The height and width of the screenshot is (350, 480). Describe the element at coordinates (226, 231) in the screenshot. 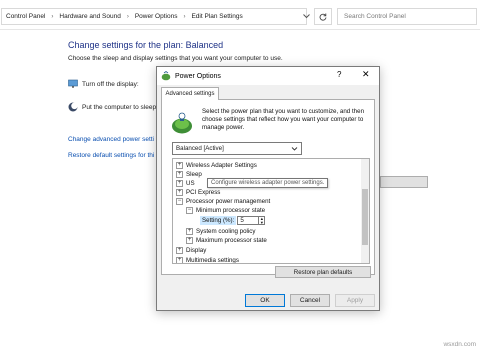

I see `tree-item-label: System cooling policy` at that location.